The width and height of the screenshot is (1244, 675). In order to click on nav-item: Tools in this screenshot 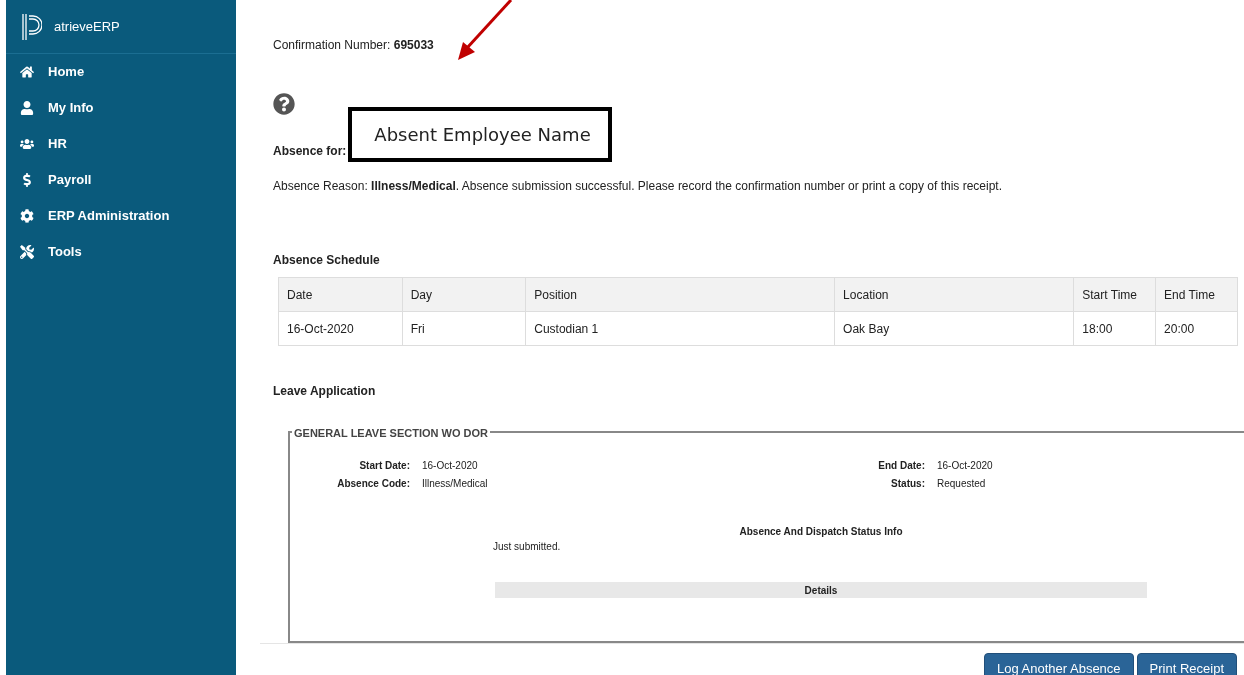, I will do `click(121, 252)`.